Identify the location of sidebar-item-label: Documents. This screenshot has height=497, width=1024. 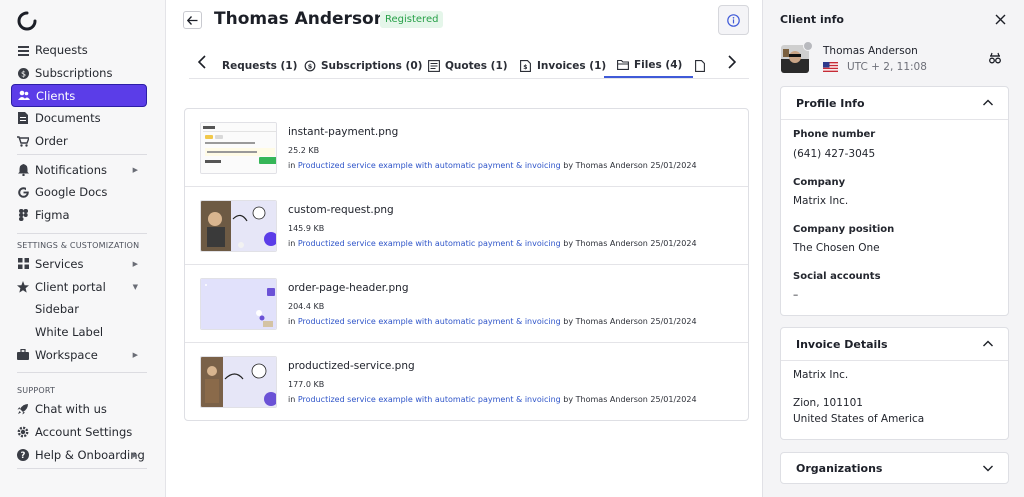
(68, 118).